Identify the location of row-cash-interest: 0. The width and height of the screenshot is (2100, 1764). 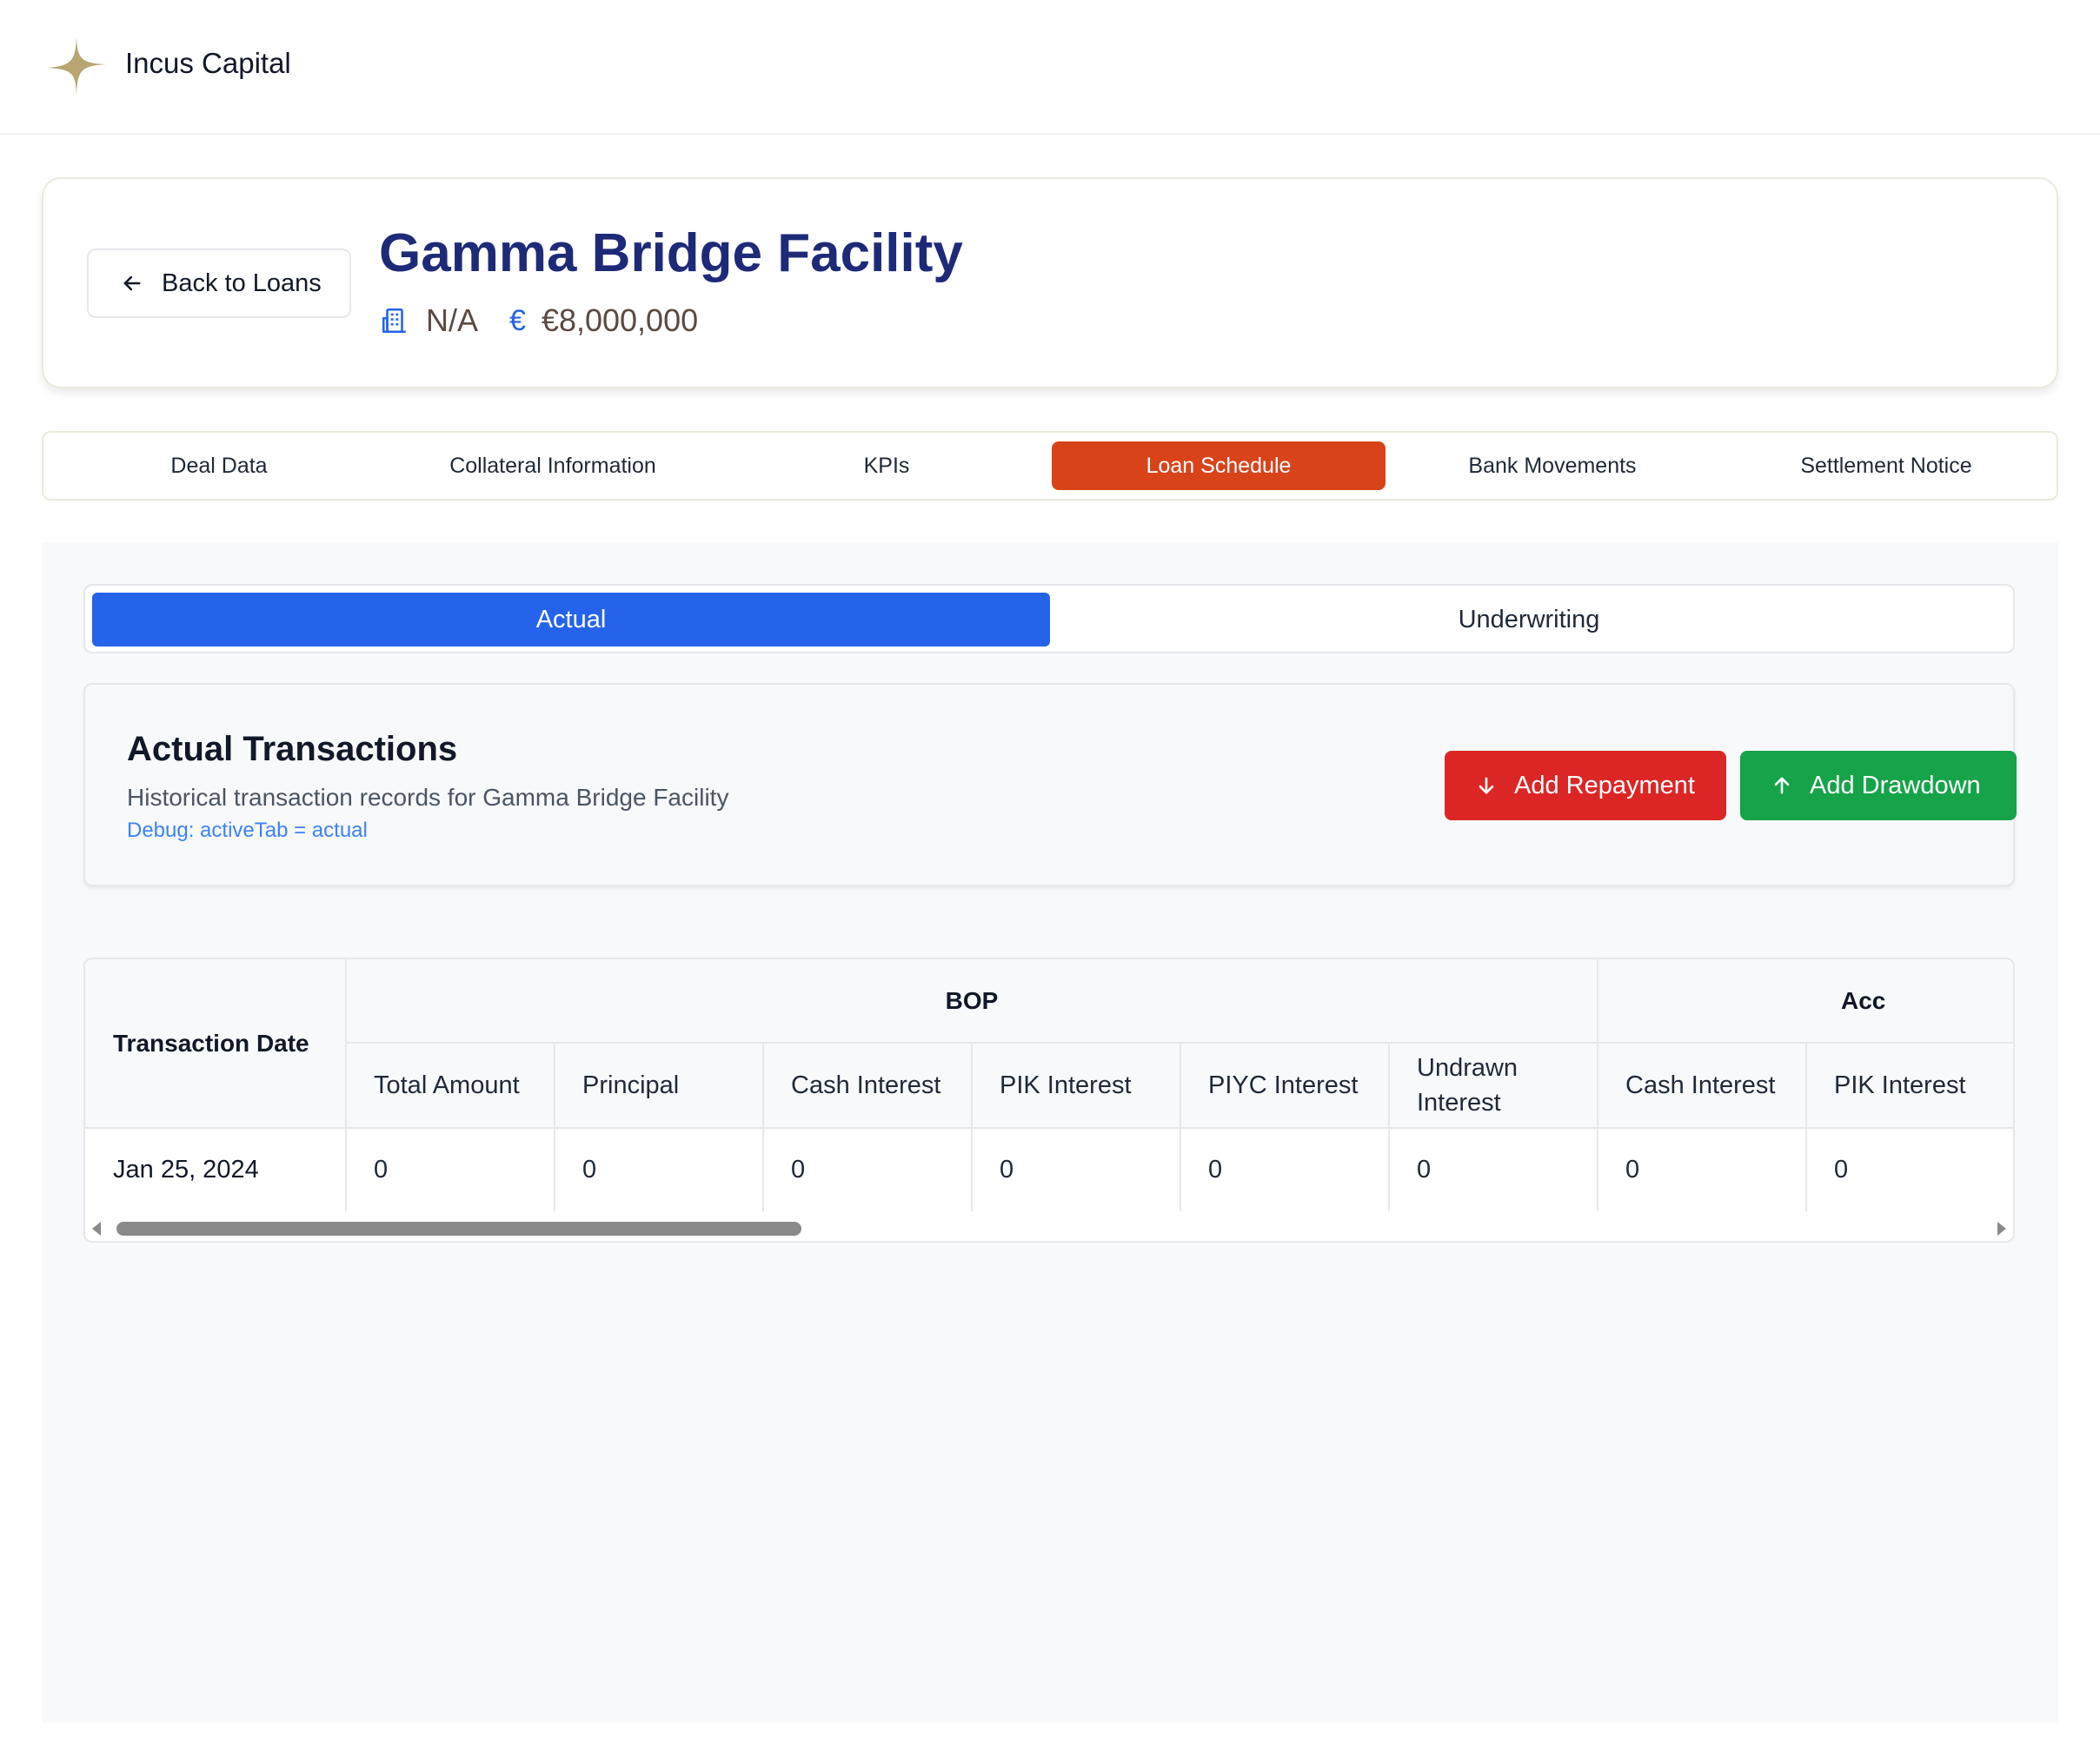
(798, 1169).